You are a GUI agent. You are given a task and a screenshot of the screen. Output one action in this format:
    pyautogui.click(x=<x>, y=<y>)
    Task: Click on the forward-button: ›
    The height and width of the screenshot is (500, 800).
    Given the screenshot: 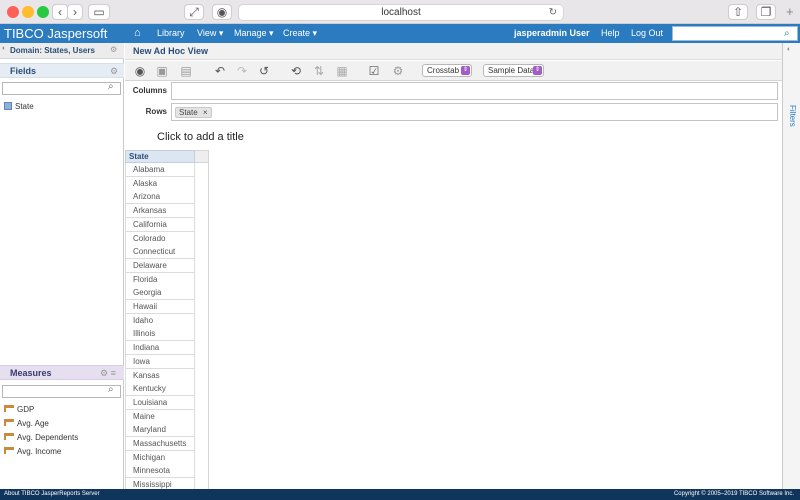 What is the action you would take?
    pyautogui.click(x=75, y=12)
    